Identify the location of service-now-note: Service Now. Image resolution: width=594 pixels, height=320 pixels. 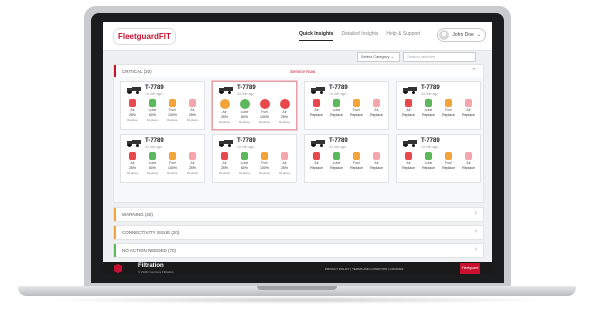
(303, 71).